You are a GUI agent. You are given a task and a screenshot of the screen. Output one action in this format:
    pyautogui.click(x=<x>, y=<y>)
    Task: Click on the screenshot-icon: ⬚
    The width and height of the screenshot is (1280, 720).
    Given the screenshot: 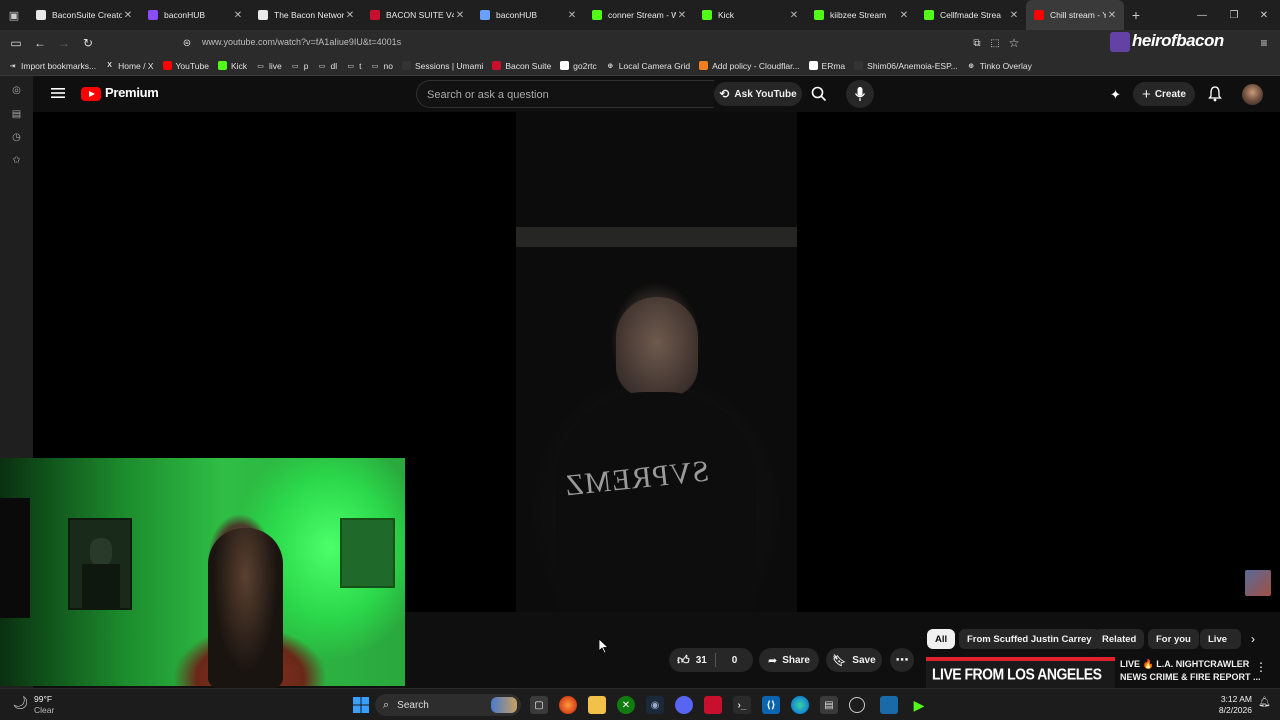 What is the action you would take?
    pyautogui.click(x=995, y=43)
    